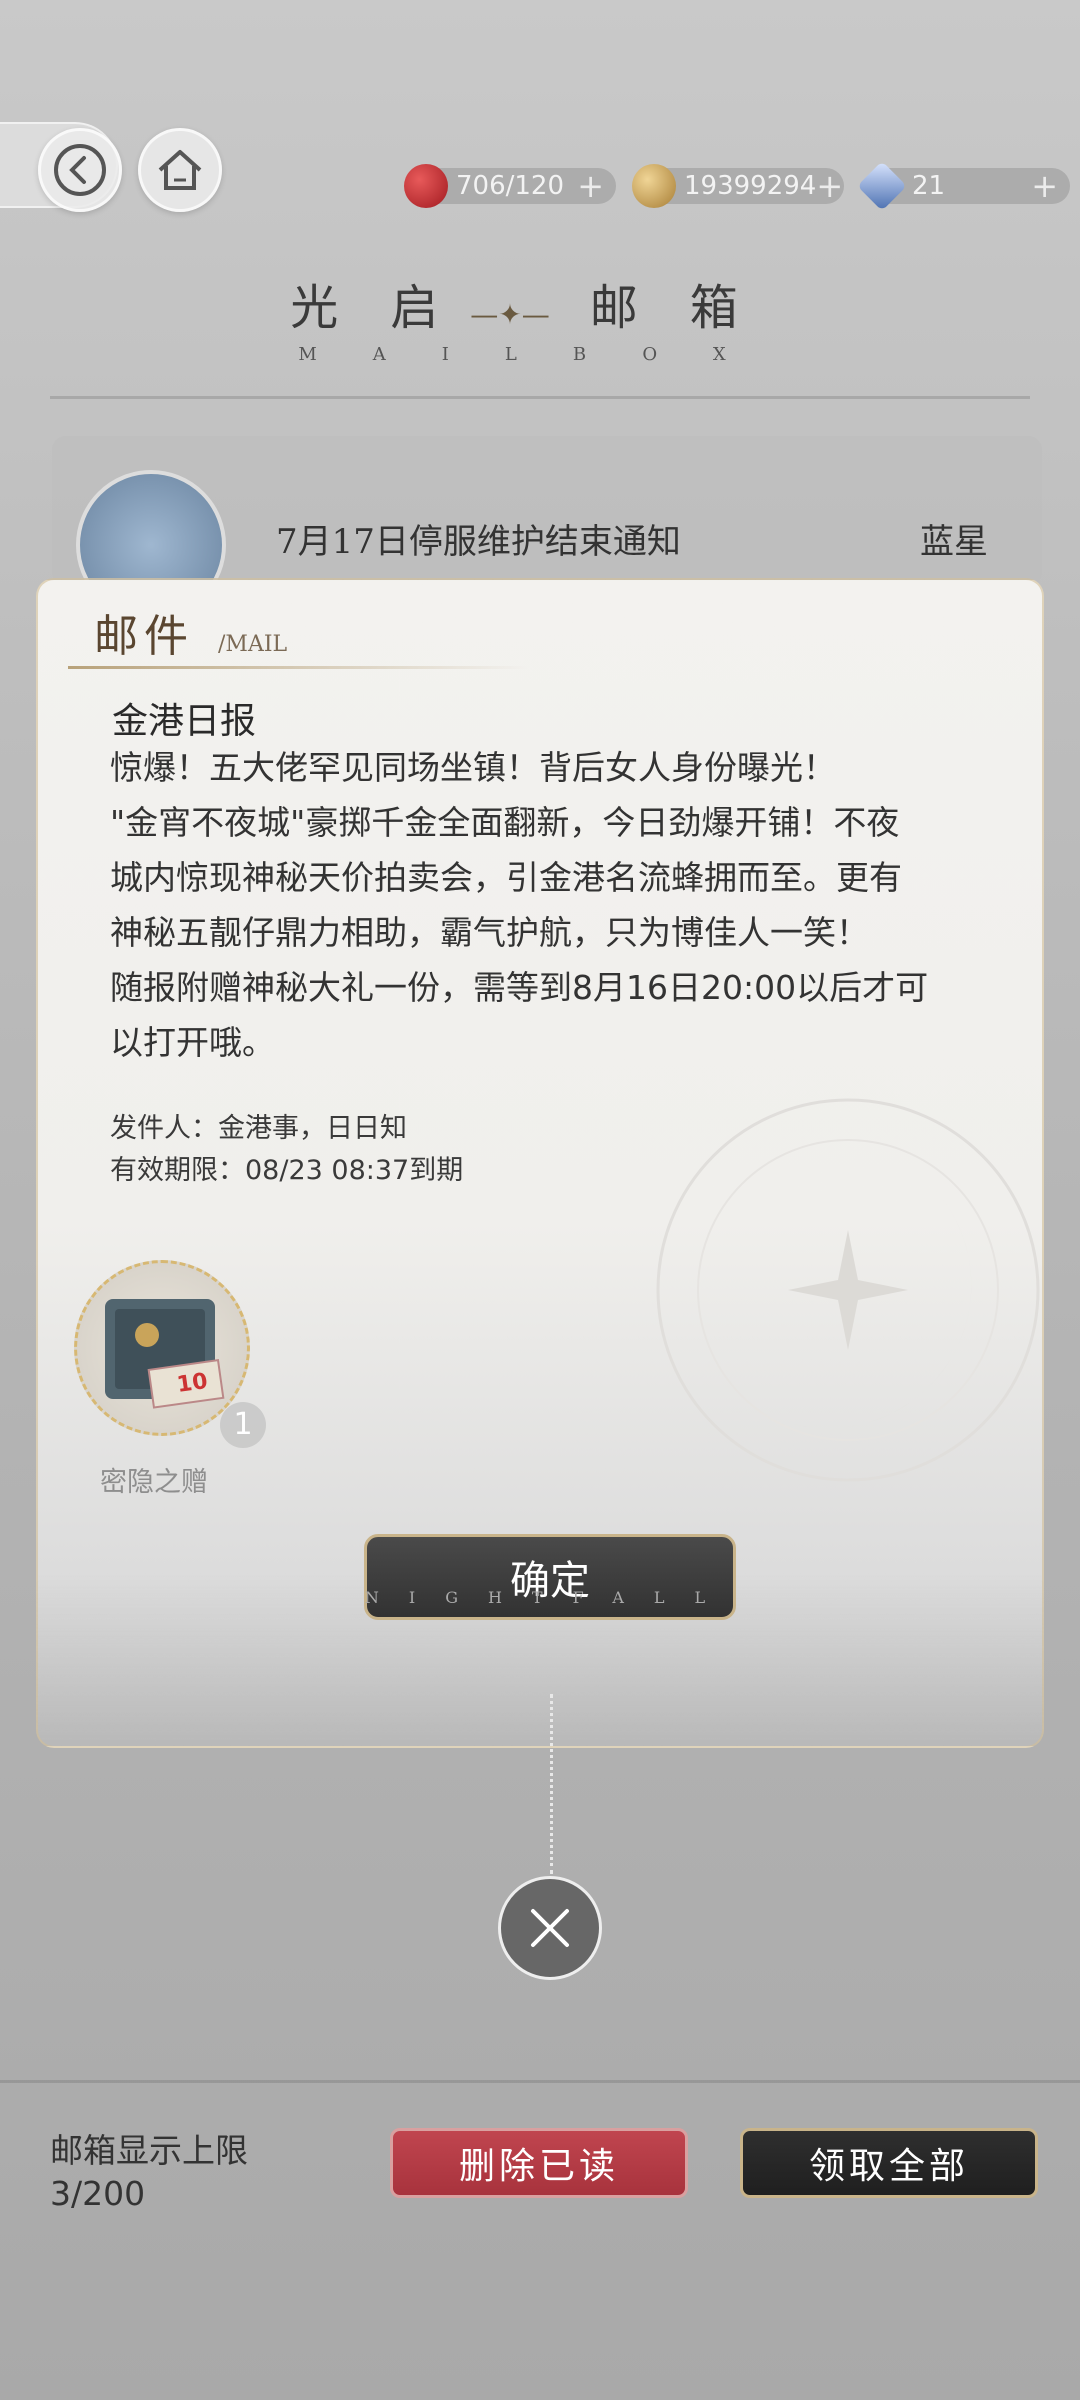  Describe the element at coordinates (165, 1354) in the screenshot. I see `safe-box-icon: 10` at that location.